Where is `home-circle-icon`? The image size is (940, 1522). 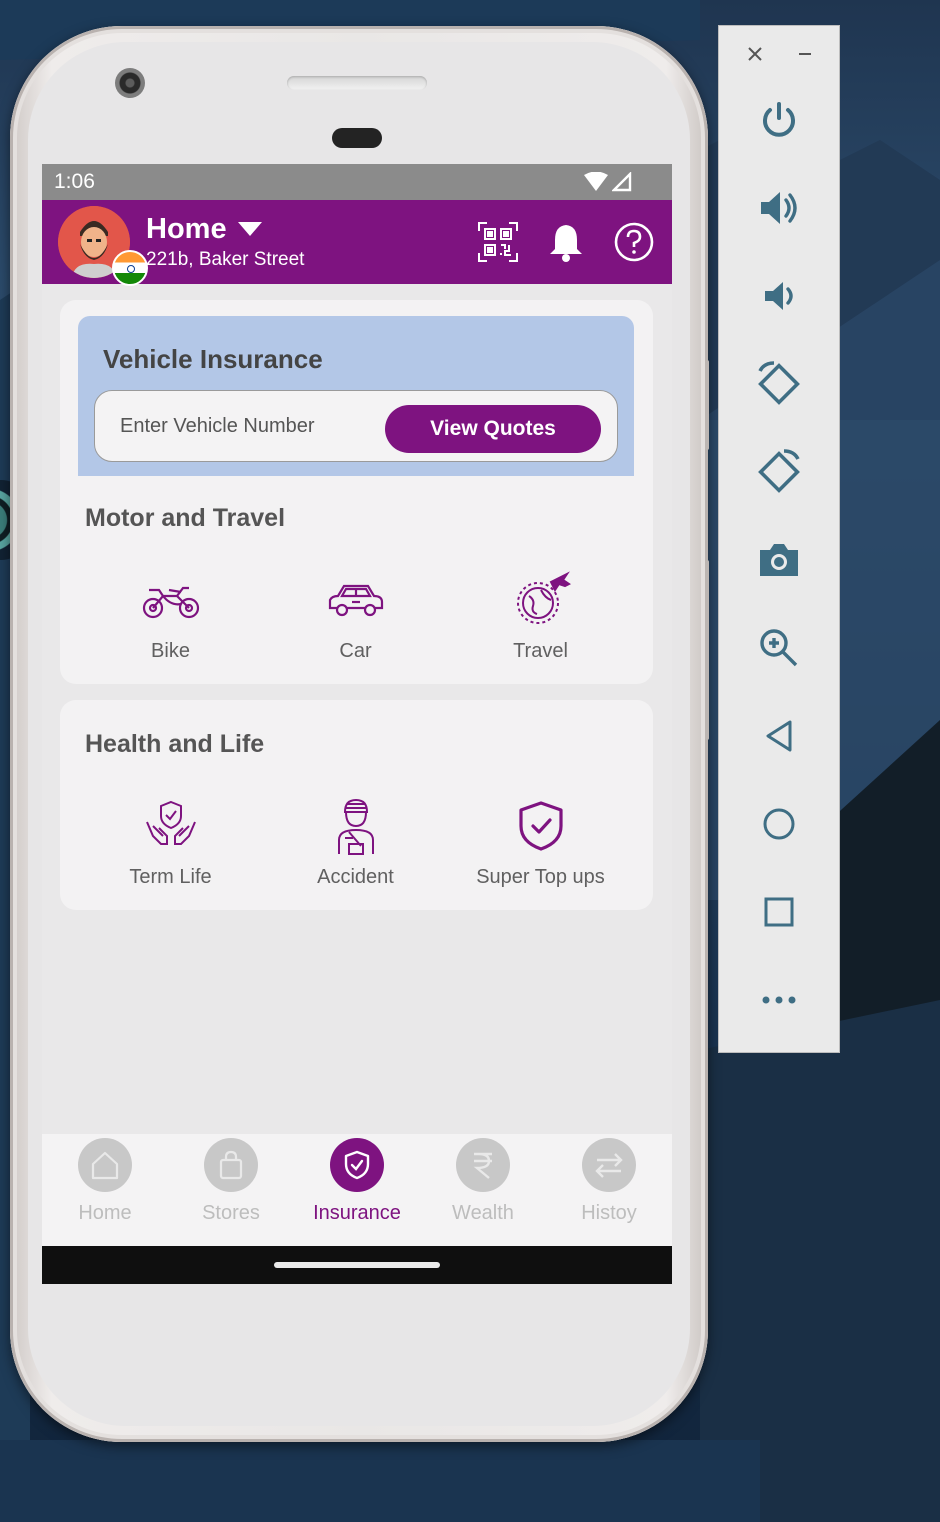
home-circle-icon is located at coordinates (779, 824).